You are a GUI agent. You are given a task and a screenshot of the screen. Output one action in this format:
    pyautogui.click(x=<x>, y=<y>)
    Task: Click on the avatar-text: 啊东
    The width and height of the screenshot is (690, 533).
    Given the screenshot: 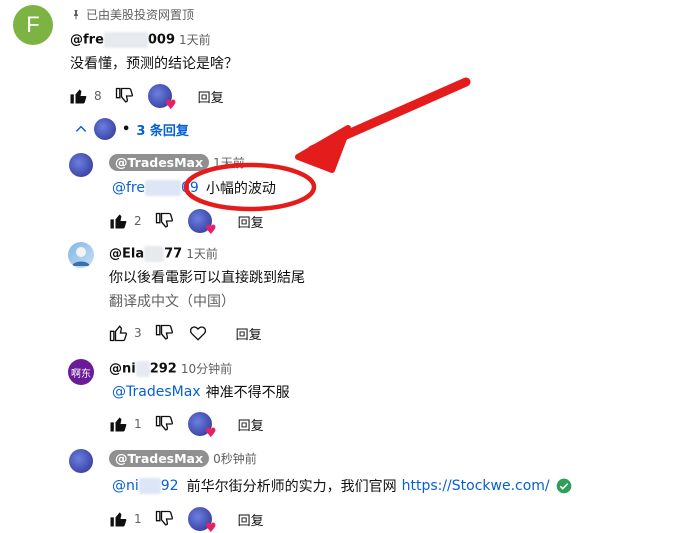 What is the action you would take?
    pyautogui.click(x=81, y=374)
    